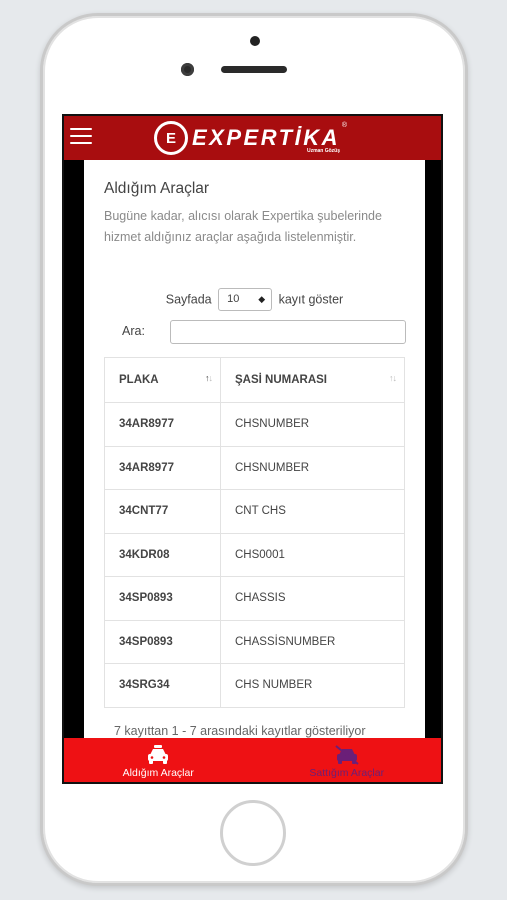 The width and height of the screenshot is (507, 900). I want to click on tab-label: Sattığım Araçlar, so click(347, 773).